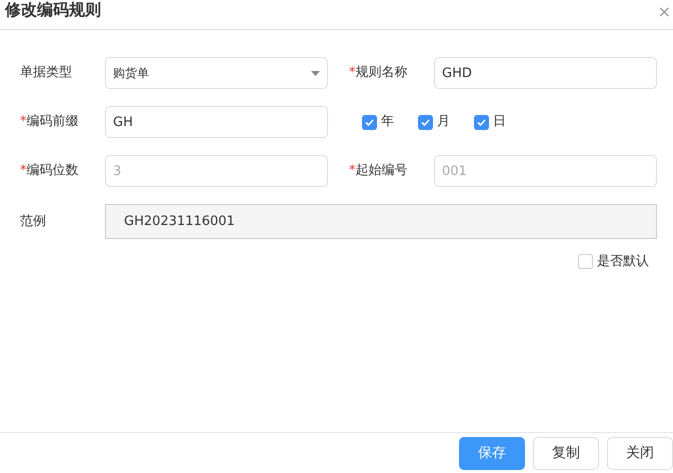 The image size is (673, 473). What do you see at coordinates (566, 453) in the screenshot?
I see `footer-button: 复制` at bounding box center [566, 453].